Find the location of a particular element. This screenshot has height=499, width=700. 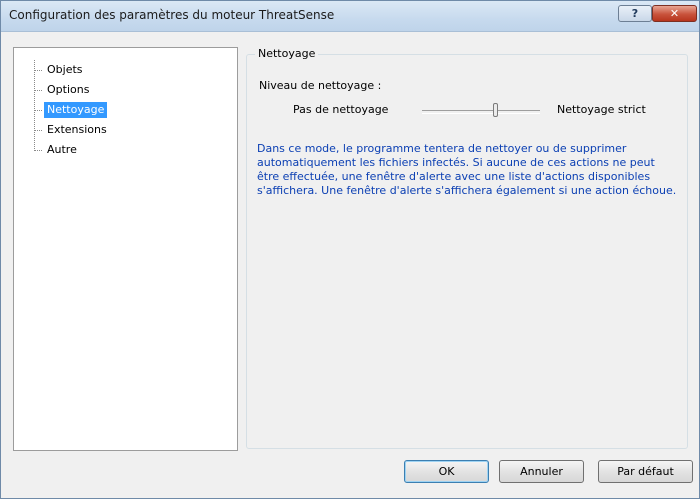

tree-item-label: Options is located at coordinates (68, 89).